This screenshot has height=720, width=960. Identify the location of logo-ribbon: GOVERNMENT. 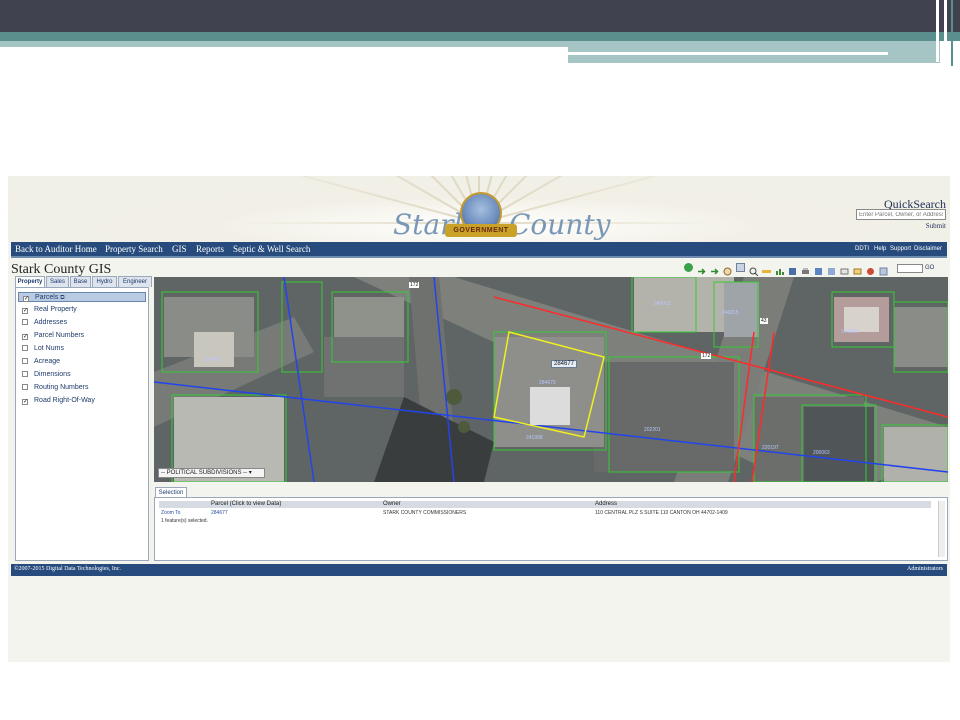
(481, 230).